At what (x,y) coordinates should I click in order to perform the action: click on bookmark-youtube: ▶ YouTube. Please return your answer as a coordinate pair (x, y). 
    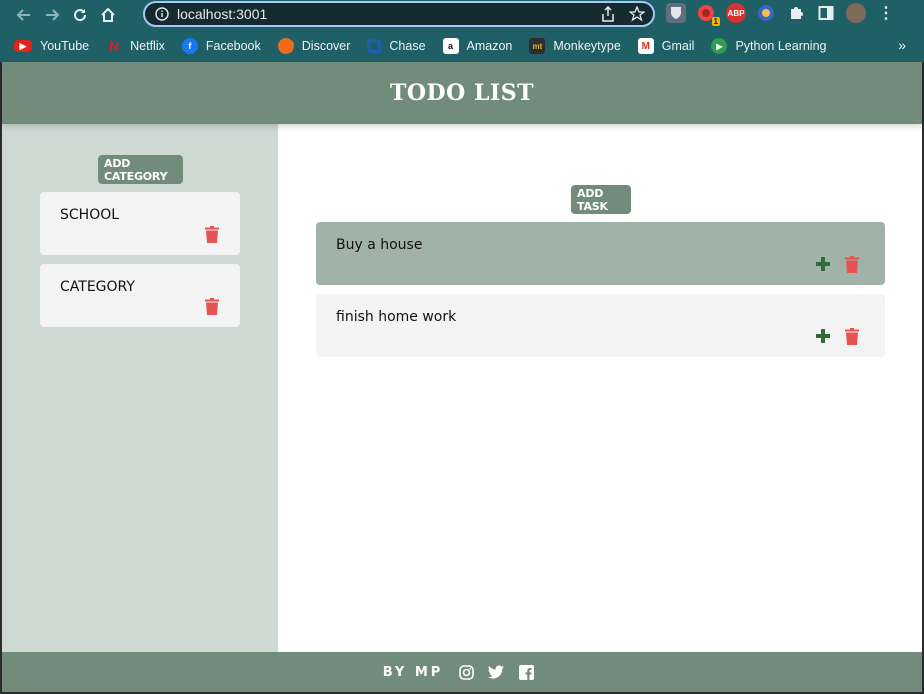
    Looking at the image, I should click on (51, 46).